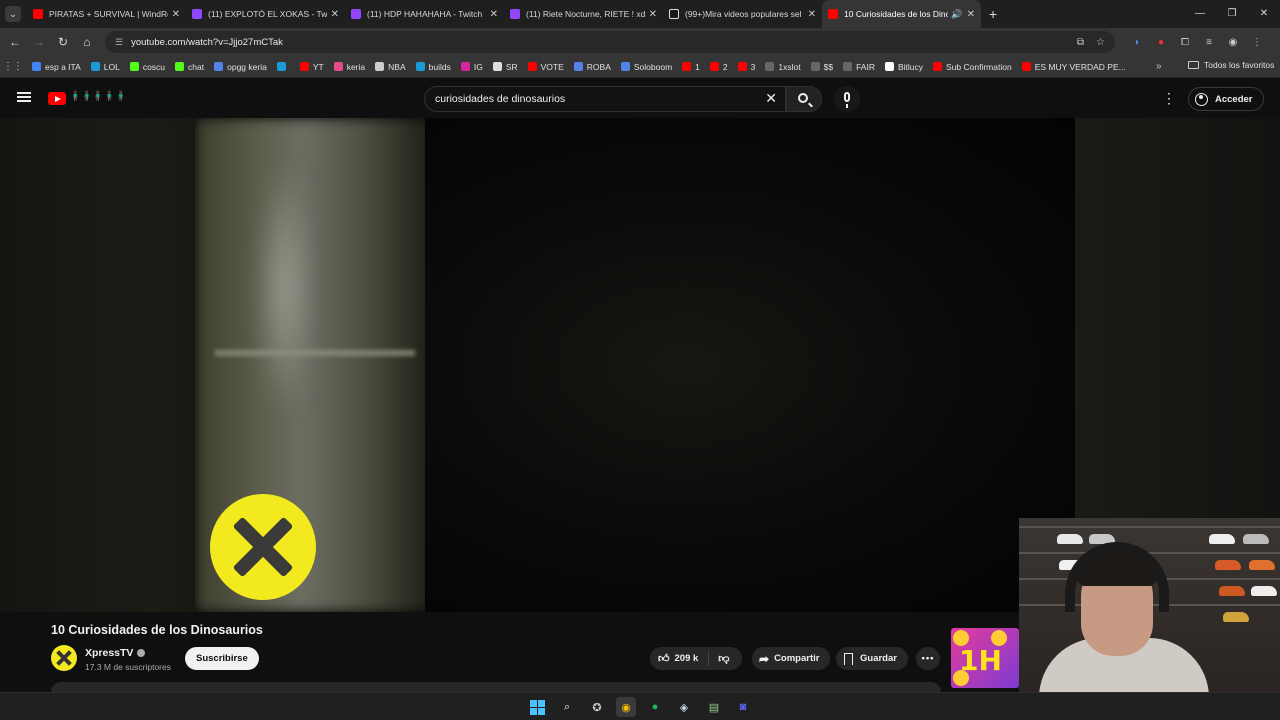 The image size is (1280, 720). What do you see at coordinates (197, 14) in the screenshot?
I see `twitch-icon` at bounding box center [197, 14].